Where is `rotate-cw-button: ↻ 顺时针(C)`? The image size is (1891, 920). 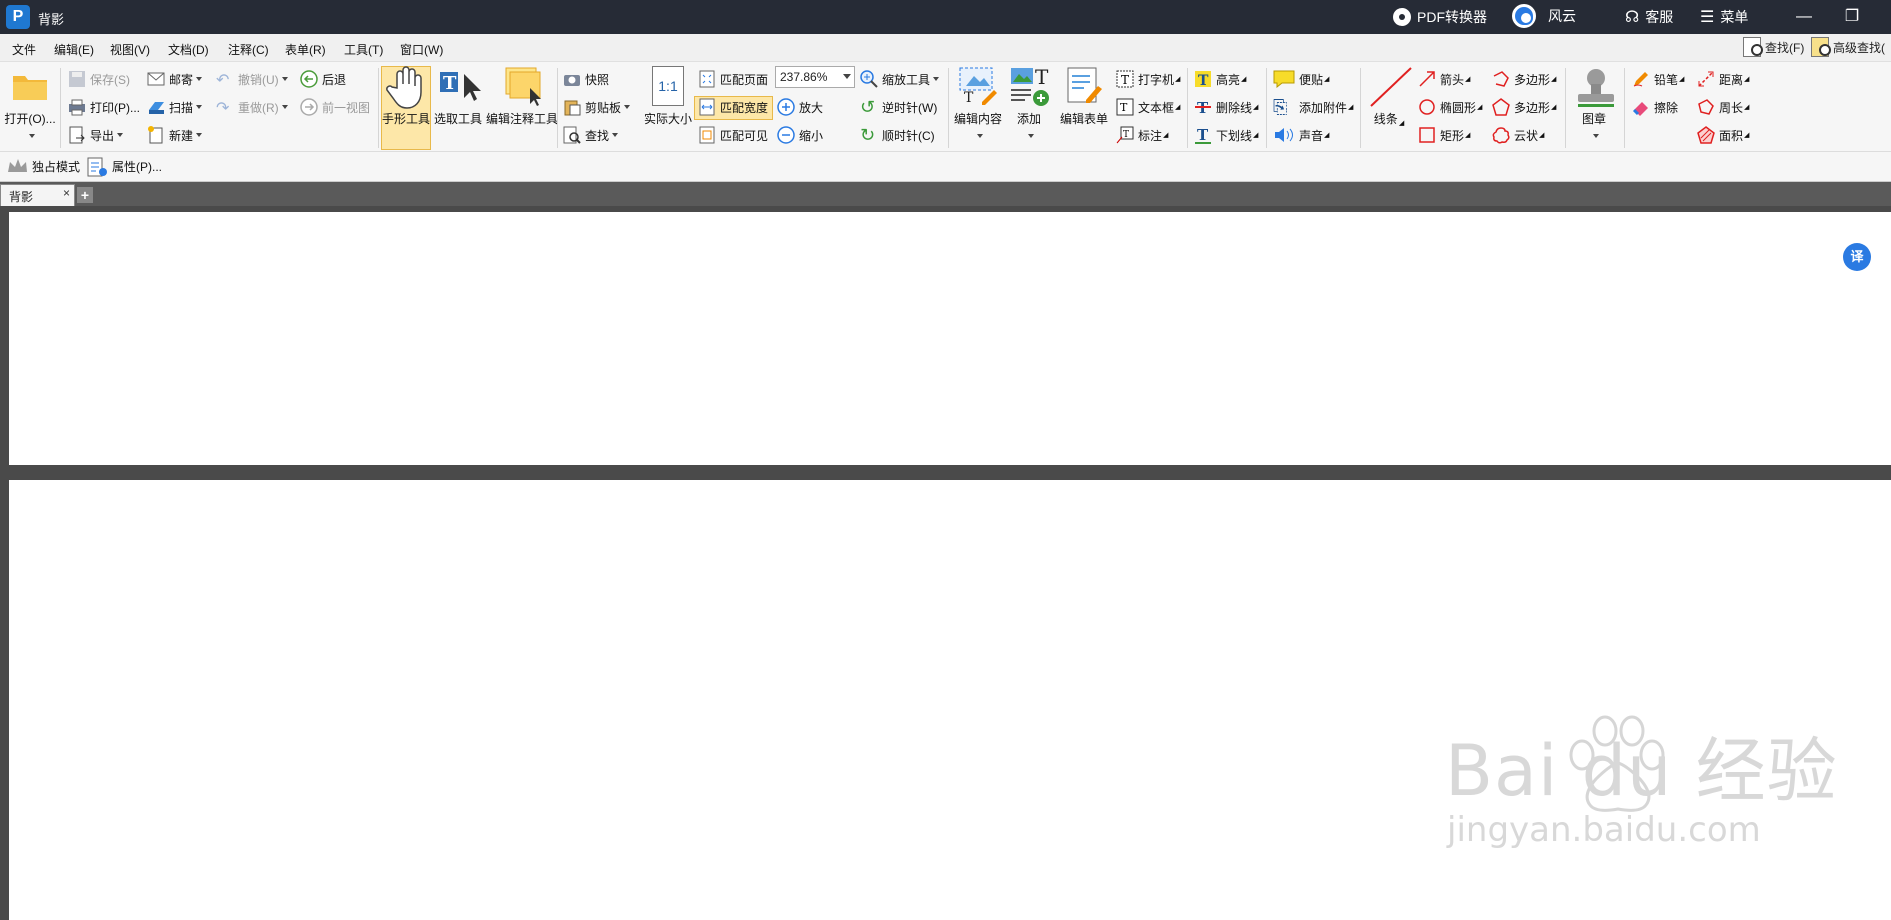
rotate-cw-button: ↻ 顺时针(C) is located at coordinates (897, 135).